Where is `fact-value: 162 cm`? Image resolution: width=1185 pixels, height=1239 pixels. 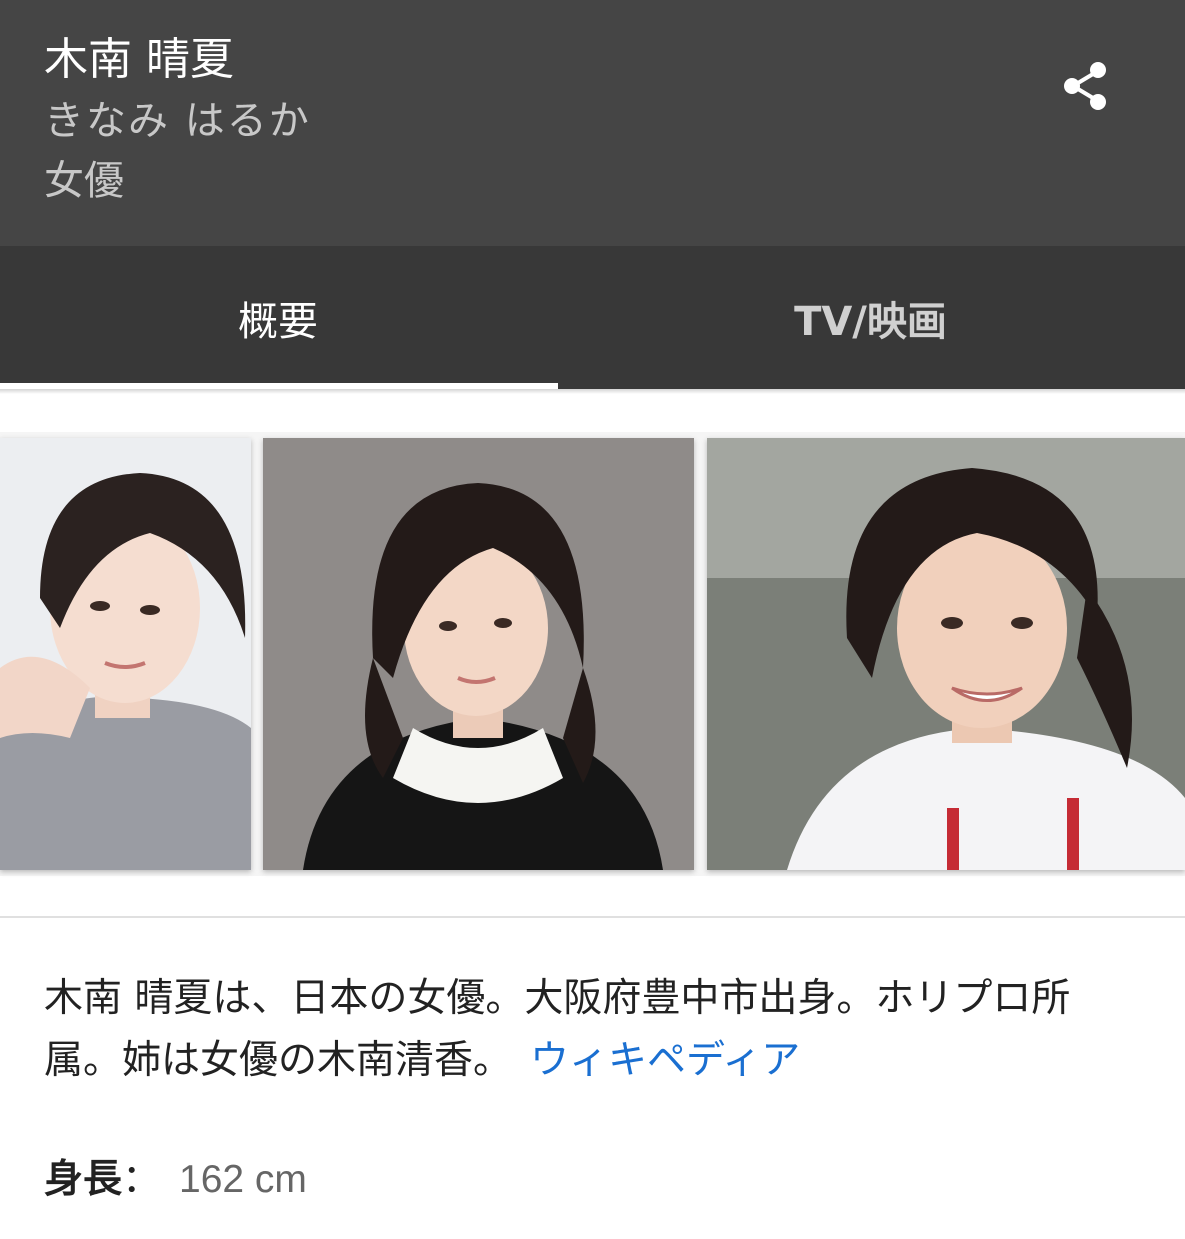 fact-value: 162 cm is located at coordinates (243, 1179).